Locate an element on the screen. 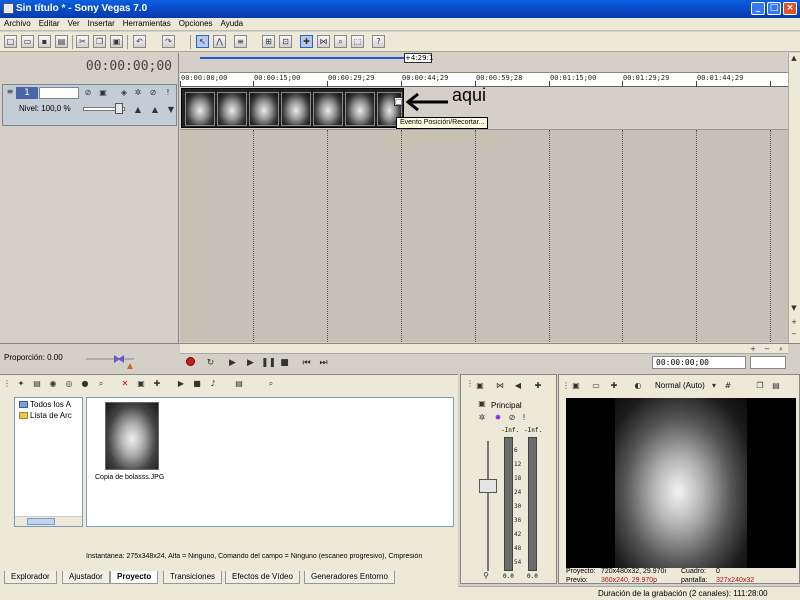 This screenshot has height=600, width=800. delete-icon: ✕ is located at coordinates (125, 384).